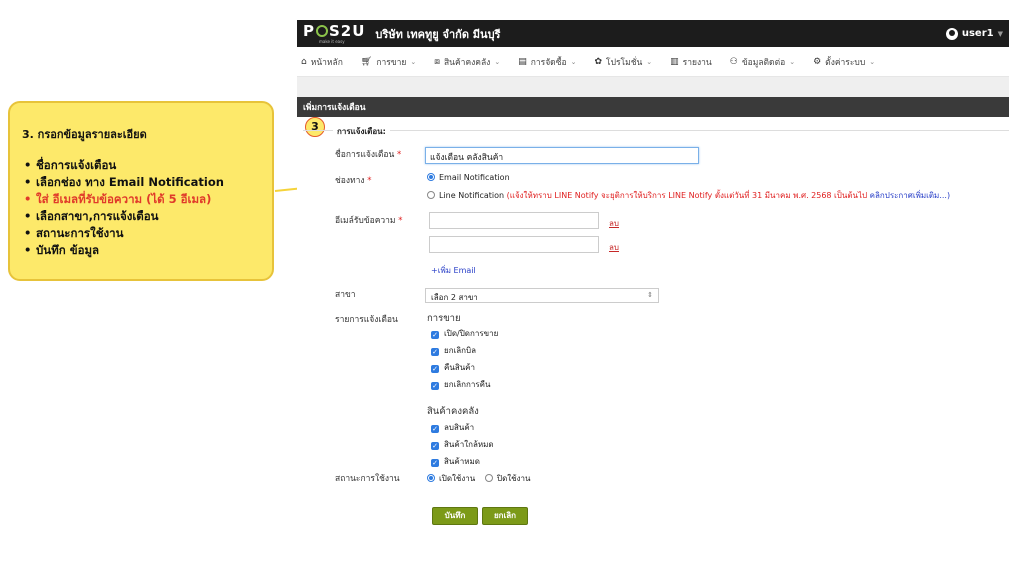 Image resolution: width=1024 pixels, height=570 pixels. I want to click on nav-label: โปรโมชั่น, so click(624, 62).